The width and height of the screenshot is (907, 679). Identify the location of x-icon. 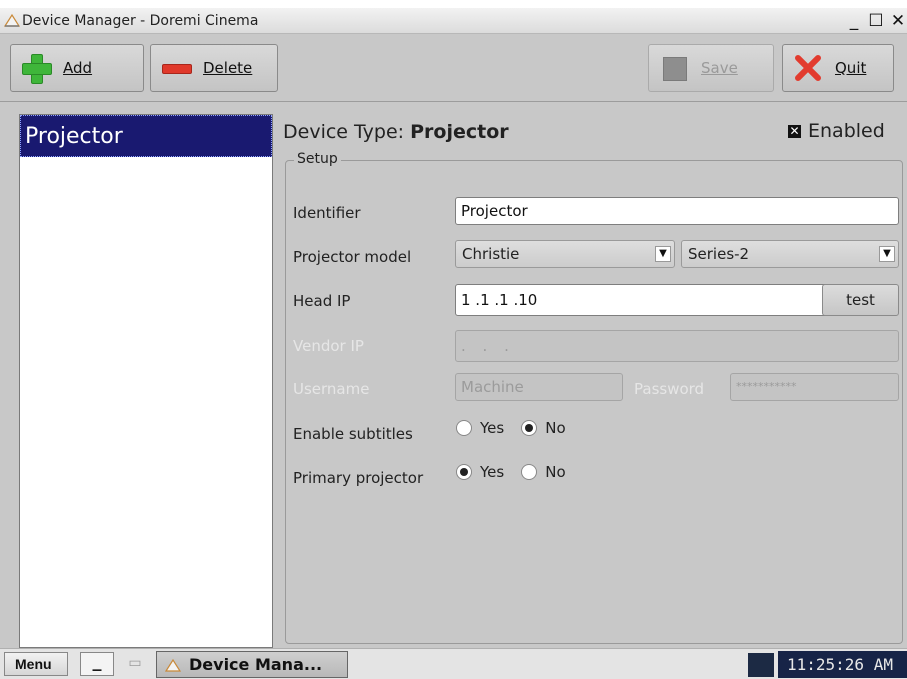
(808, 68).